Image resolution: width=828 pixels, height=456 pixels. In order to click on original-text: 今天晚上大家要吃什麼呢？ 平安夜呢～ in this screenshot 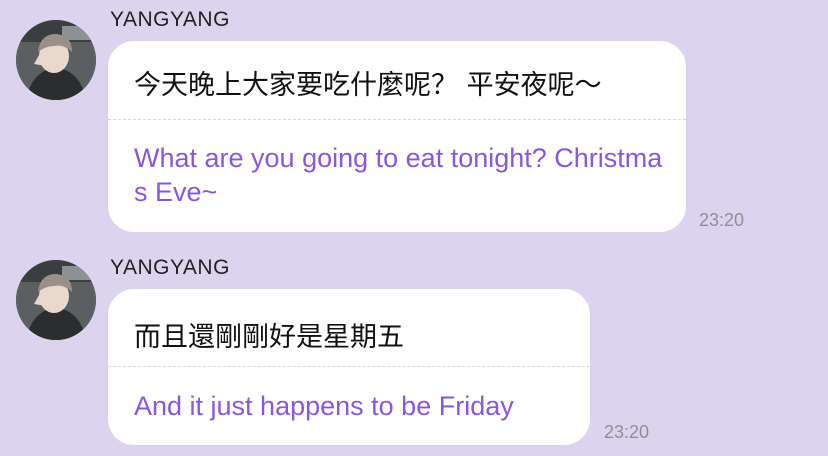, I will do `click(368, 85)`.